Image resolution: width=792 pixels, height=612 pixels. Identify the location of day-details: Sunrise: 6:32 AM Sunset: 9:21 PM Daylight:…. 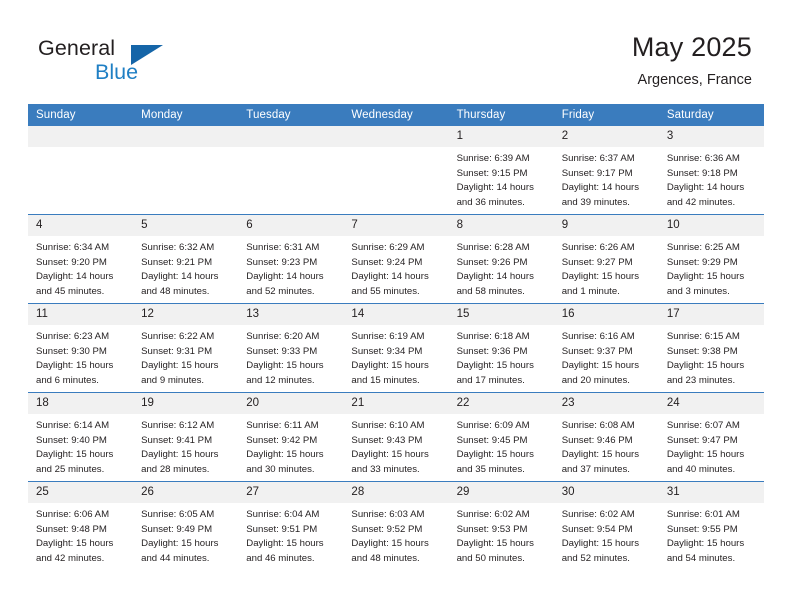
(185, 267).